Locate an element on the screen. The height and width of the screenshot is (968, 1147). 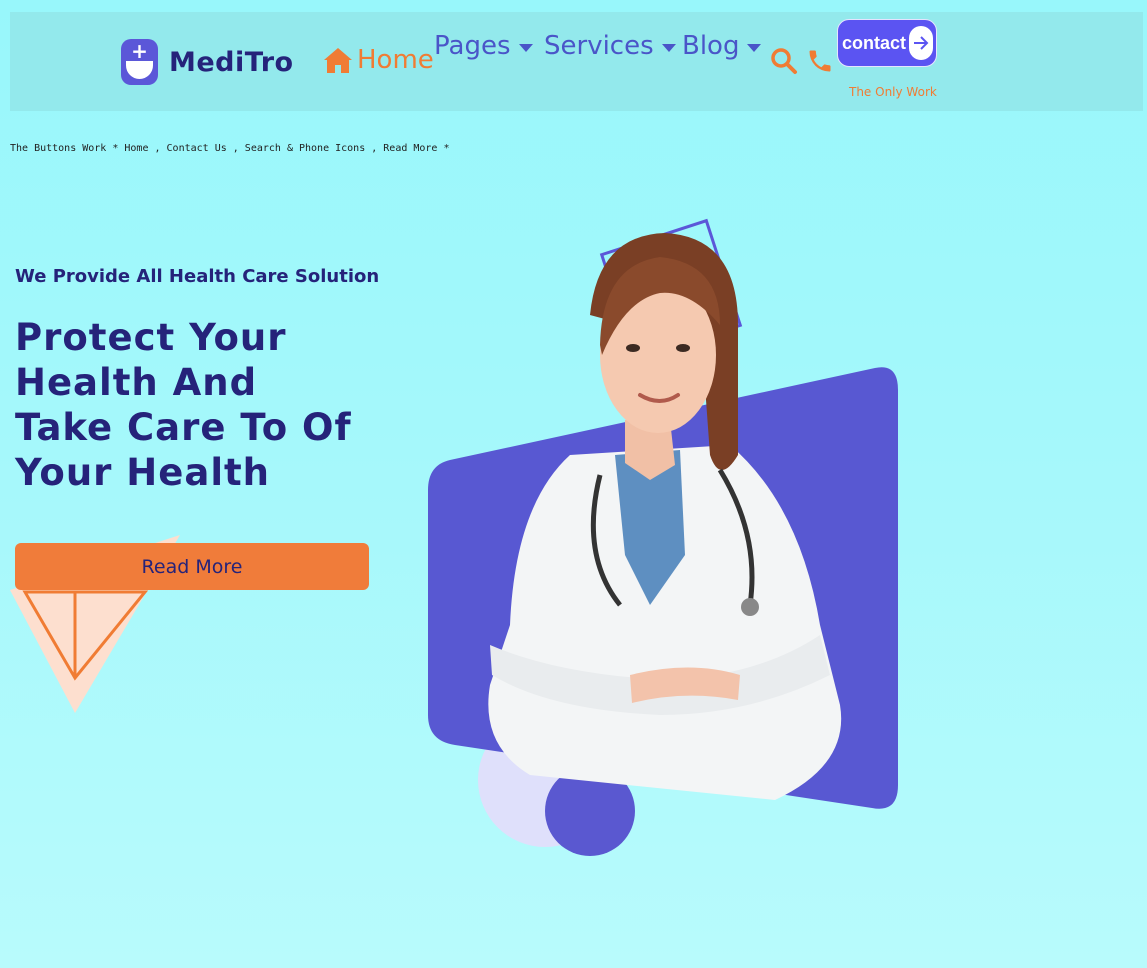
nav-pages-dropdown: Pages is located at coordinates (483, 46).